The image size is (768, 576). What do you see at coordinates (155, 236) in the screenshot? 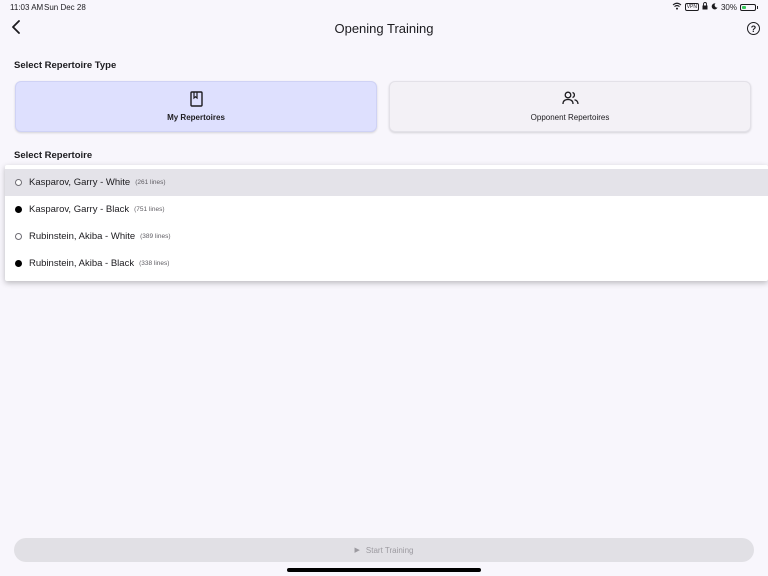
I see `repertoire-line-count: (389 lines)` at bounding box center [155, 236].